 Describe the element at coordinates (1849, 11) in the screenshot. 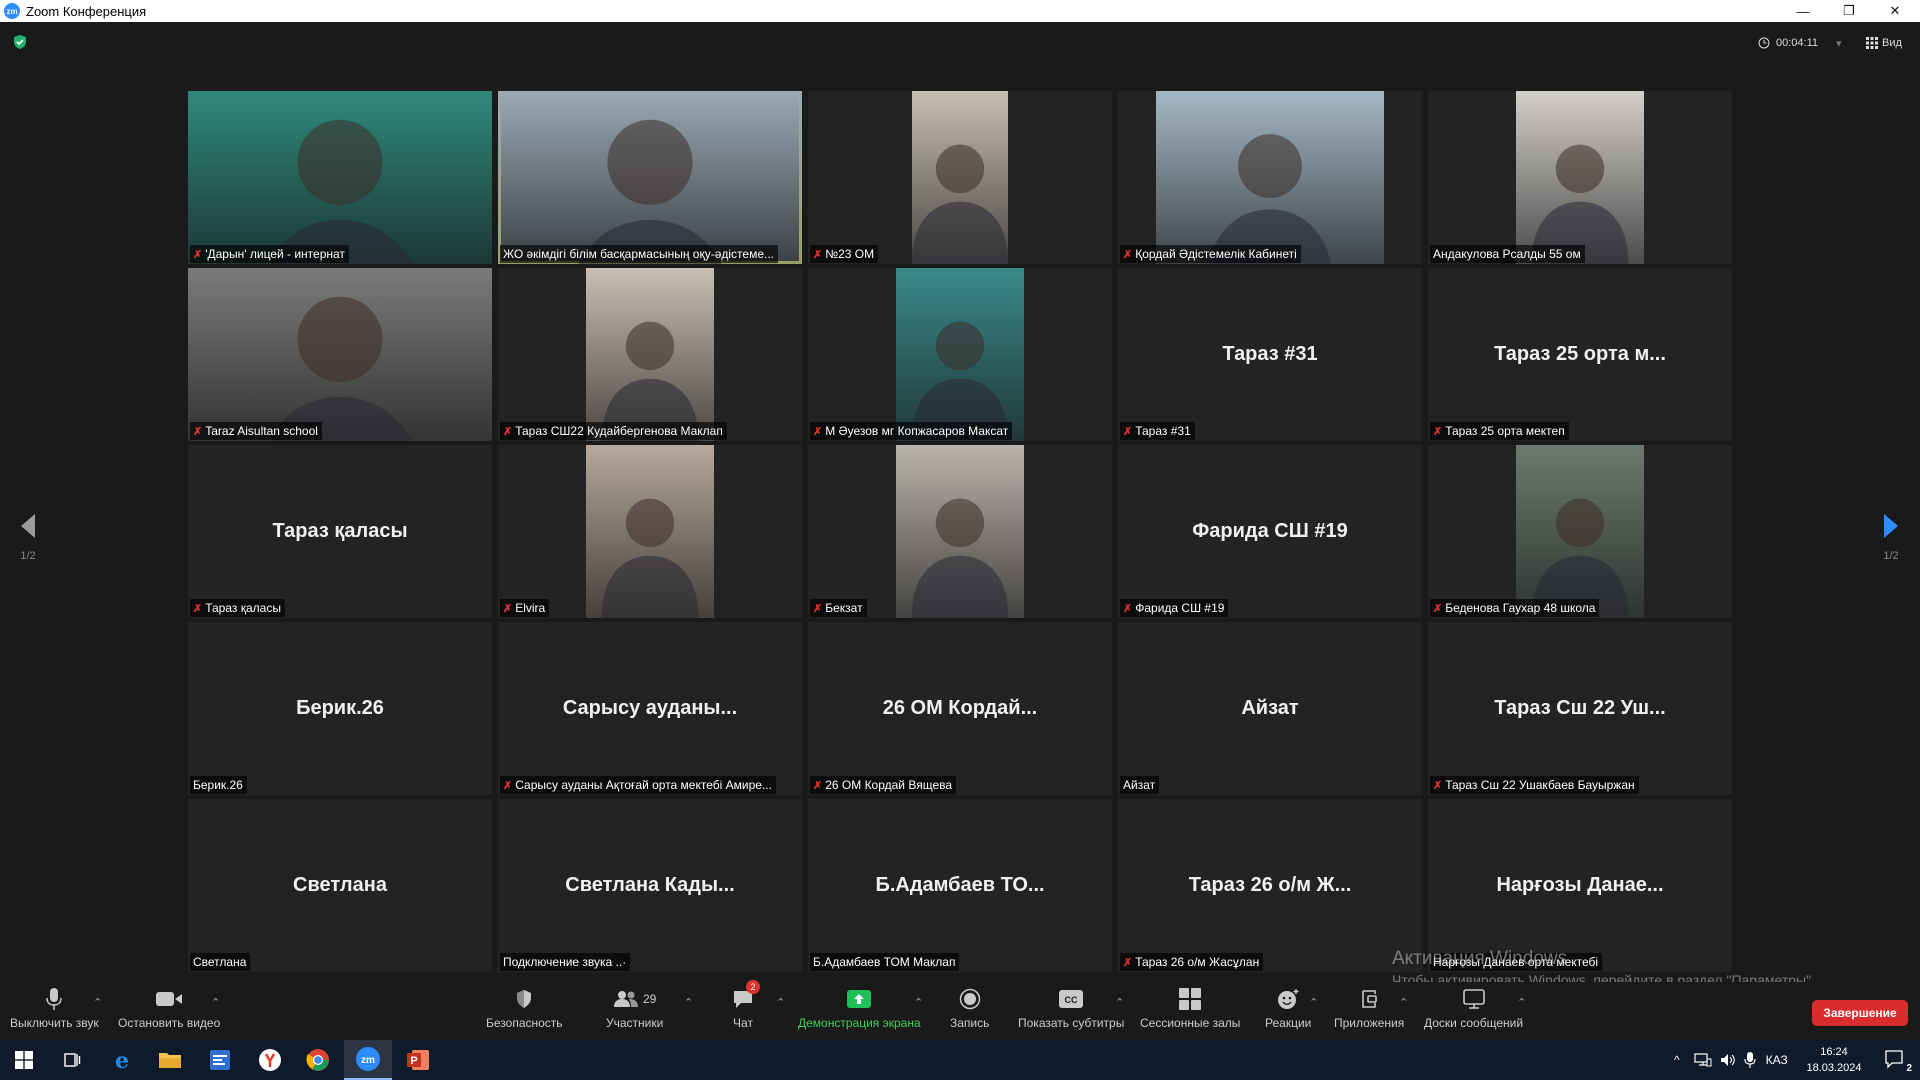

I see `restore-button: ❐` at that location.